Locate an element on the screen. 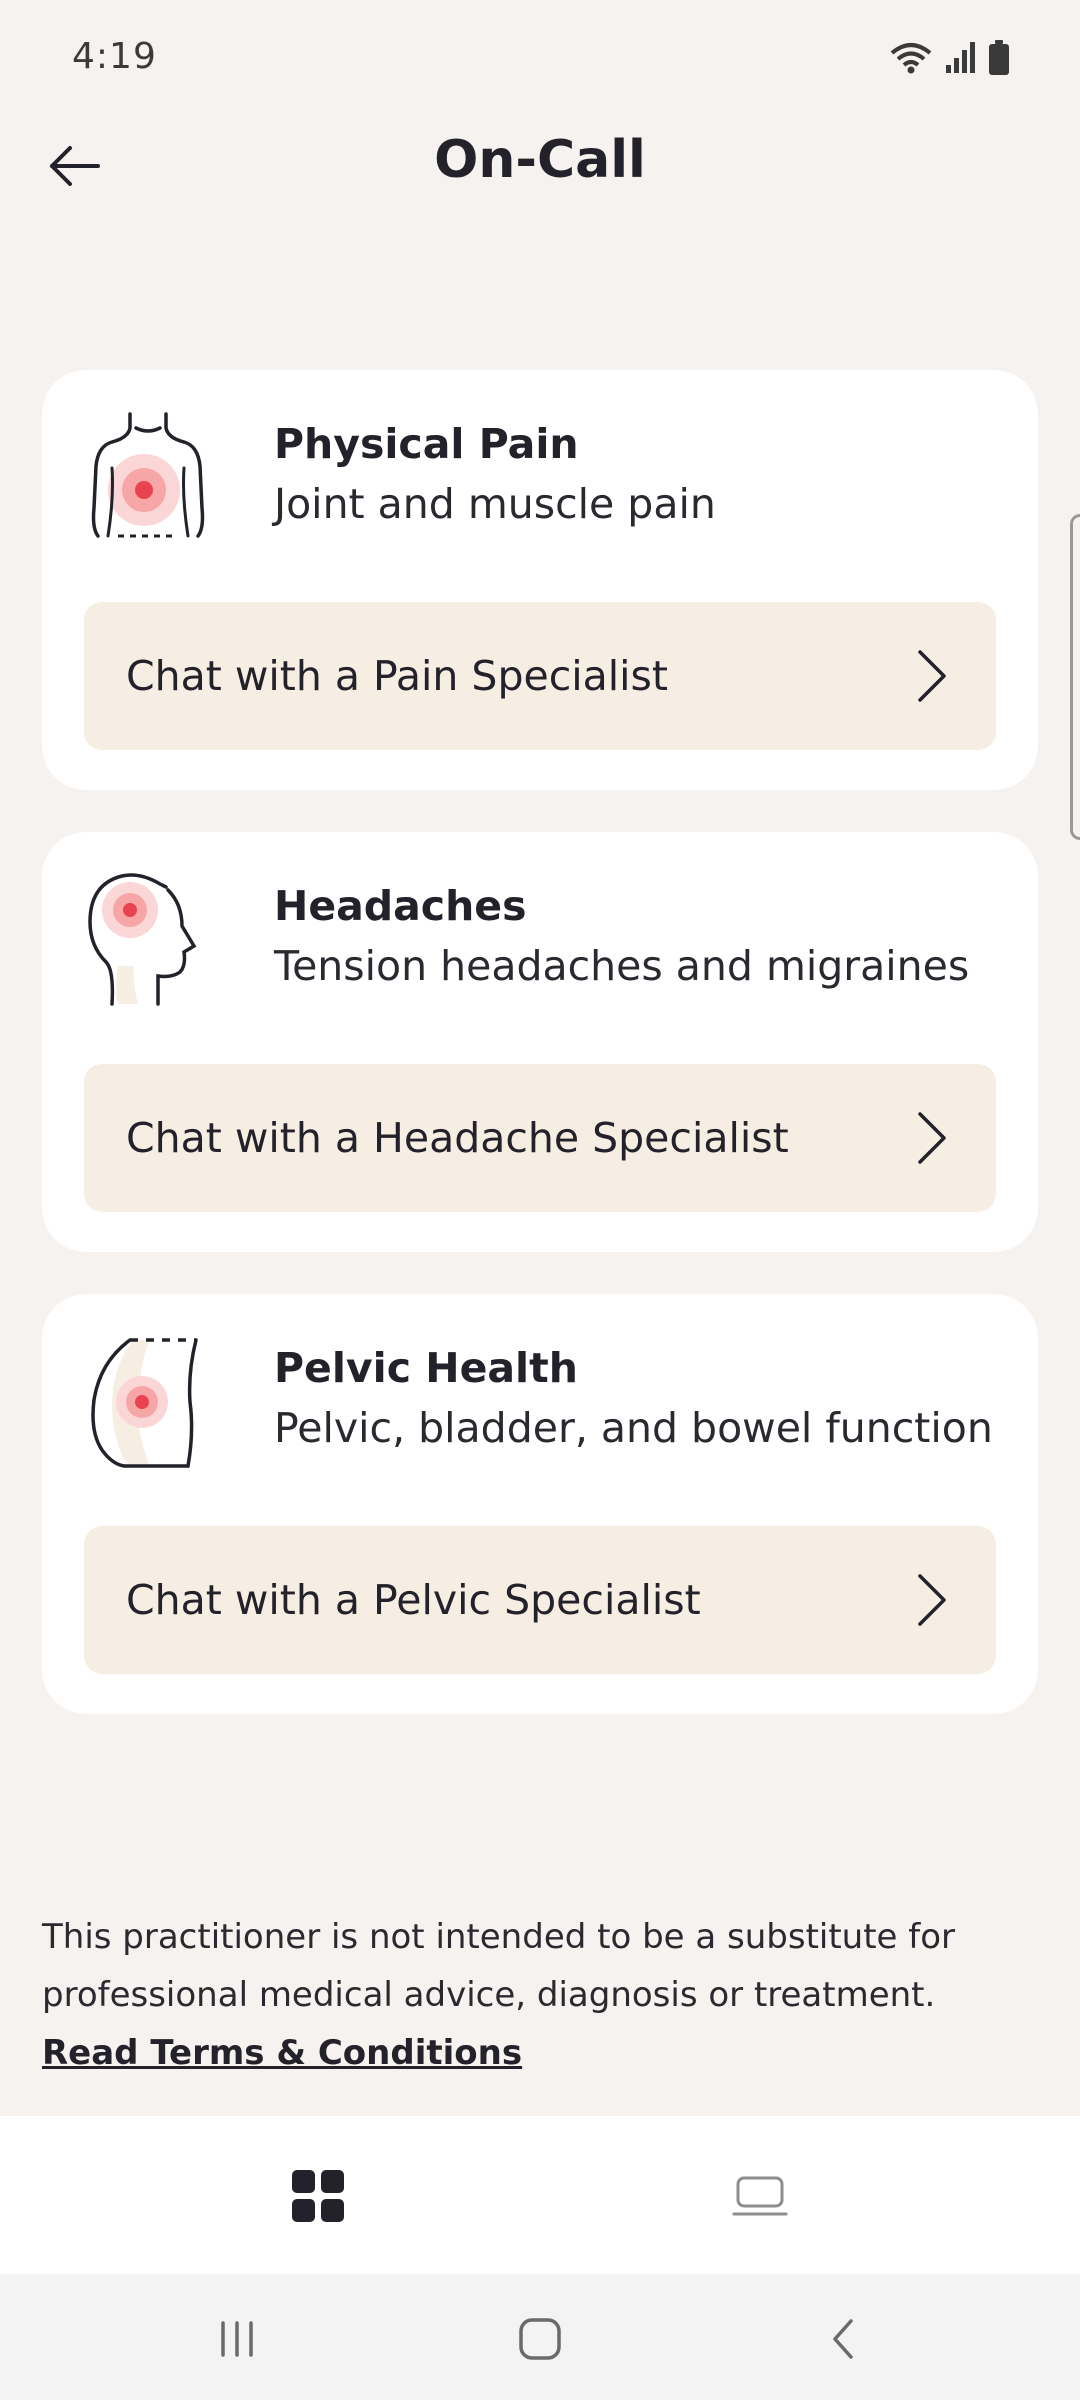 The height and width of the screenshot is (2400, 1080). laptop-icon is located at coordinates (760, 2196).